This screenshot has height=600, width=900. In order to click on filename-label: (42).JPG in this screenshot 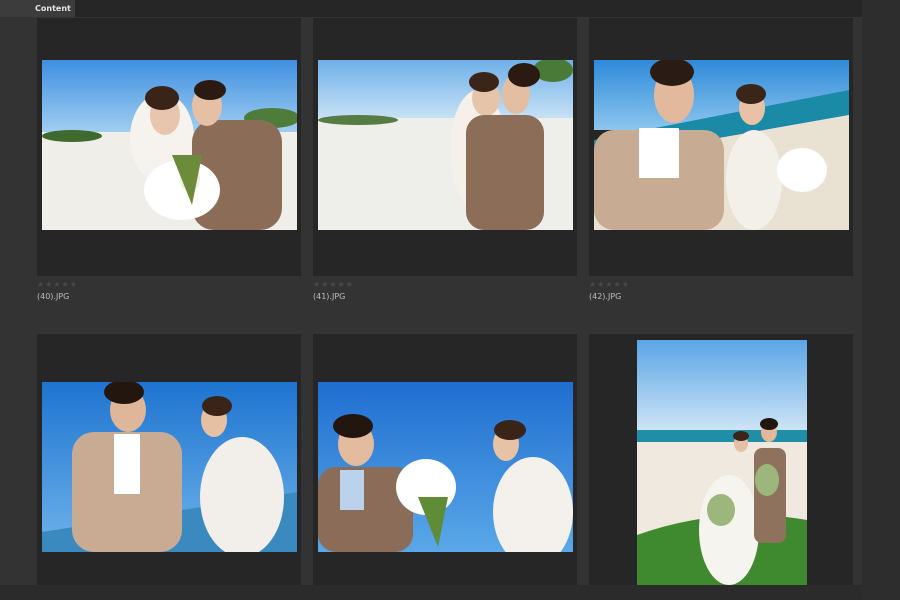, I will do `click(605, 296)`.